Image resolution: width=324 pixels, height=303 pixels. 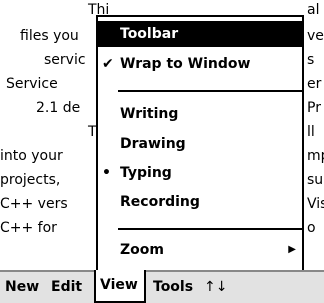 I want to click on doc-line-4: Service, so click(x=32, y=84).